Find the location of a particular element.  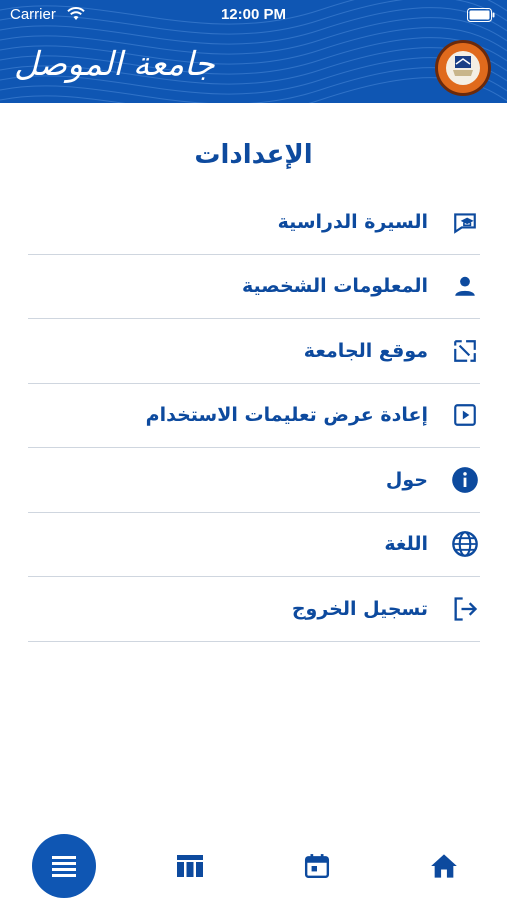

menu-item-personal-info: المعلومات الشخصية is located at coordinates (254, 287).